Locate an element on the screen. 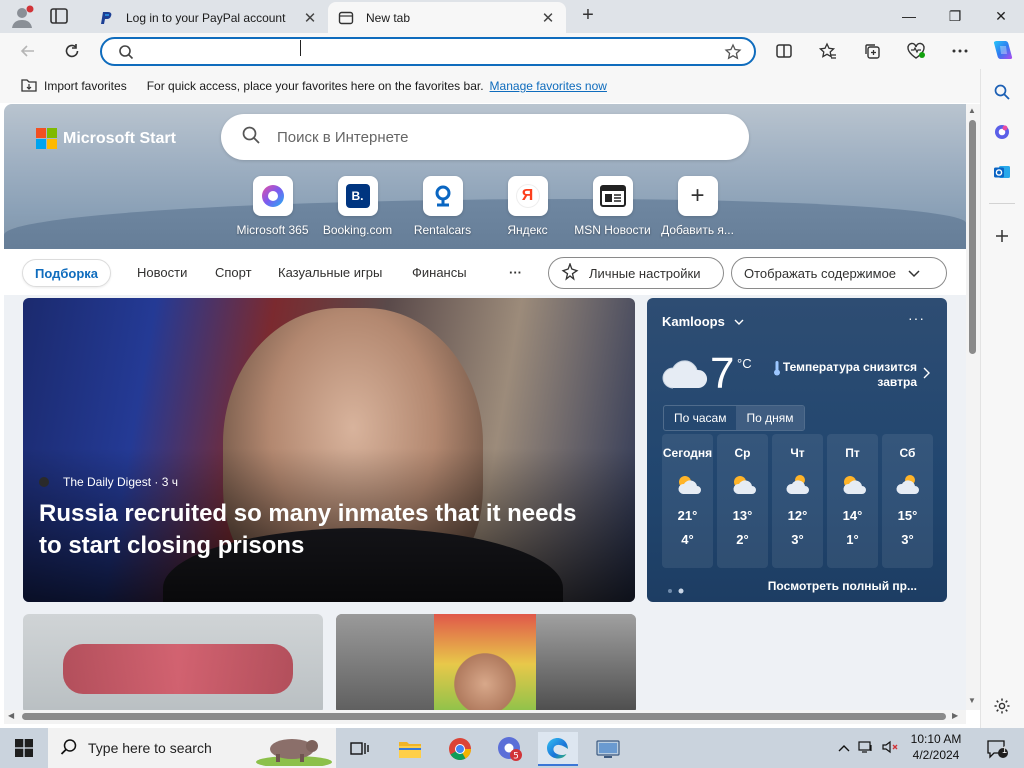 The width and height of the screenshot is (1024, 768). tab-actions-icon is located at coordinates (59, 16).